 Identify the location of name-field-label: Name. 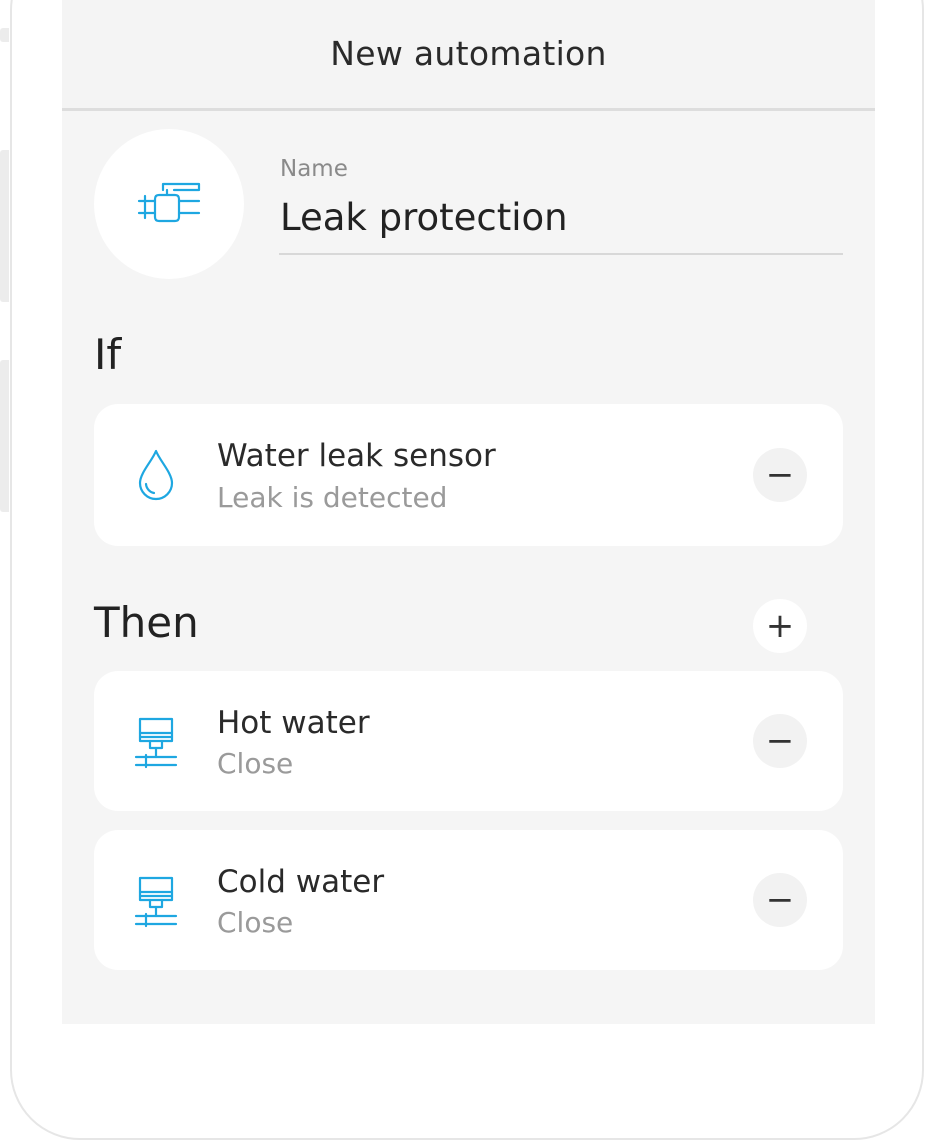
(314, 169).